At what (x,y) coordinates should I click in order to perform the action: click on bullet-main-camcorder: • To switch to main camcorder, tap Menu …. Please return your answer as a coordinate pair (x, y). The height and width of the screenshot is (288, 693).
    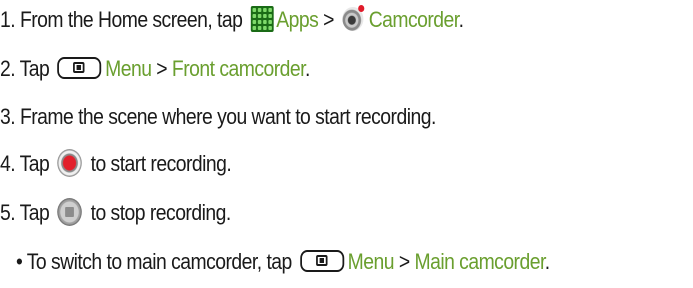
    Looking at the image, I should click on (283, 262).